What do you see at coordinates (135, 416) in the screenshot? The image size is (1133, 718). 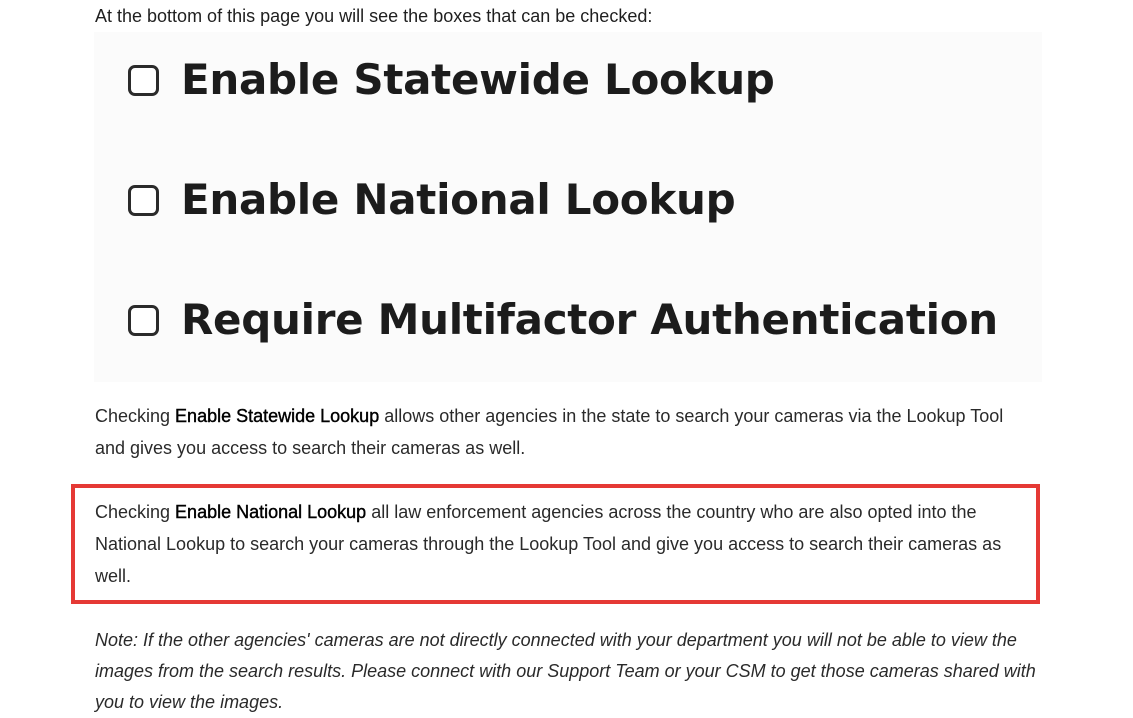 I see `p1-prefix: Checking` at bounding box center [135, 416].